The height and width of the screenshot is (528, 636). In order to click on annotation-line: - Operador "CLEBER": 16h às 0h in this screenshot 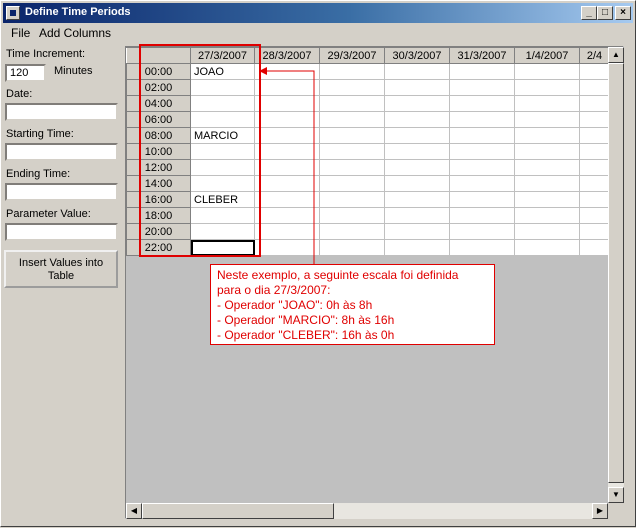, I will do `click(306, 335)`.